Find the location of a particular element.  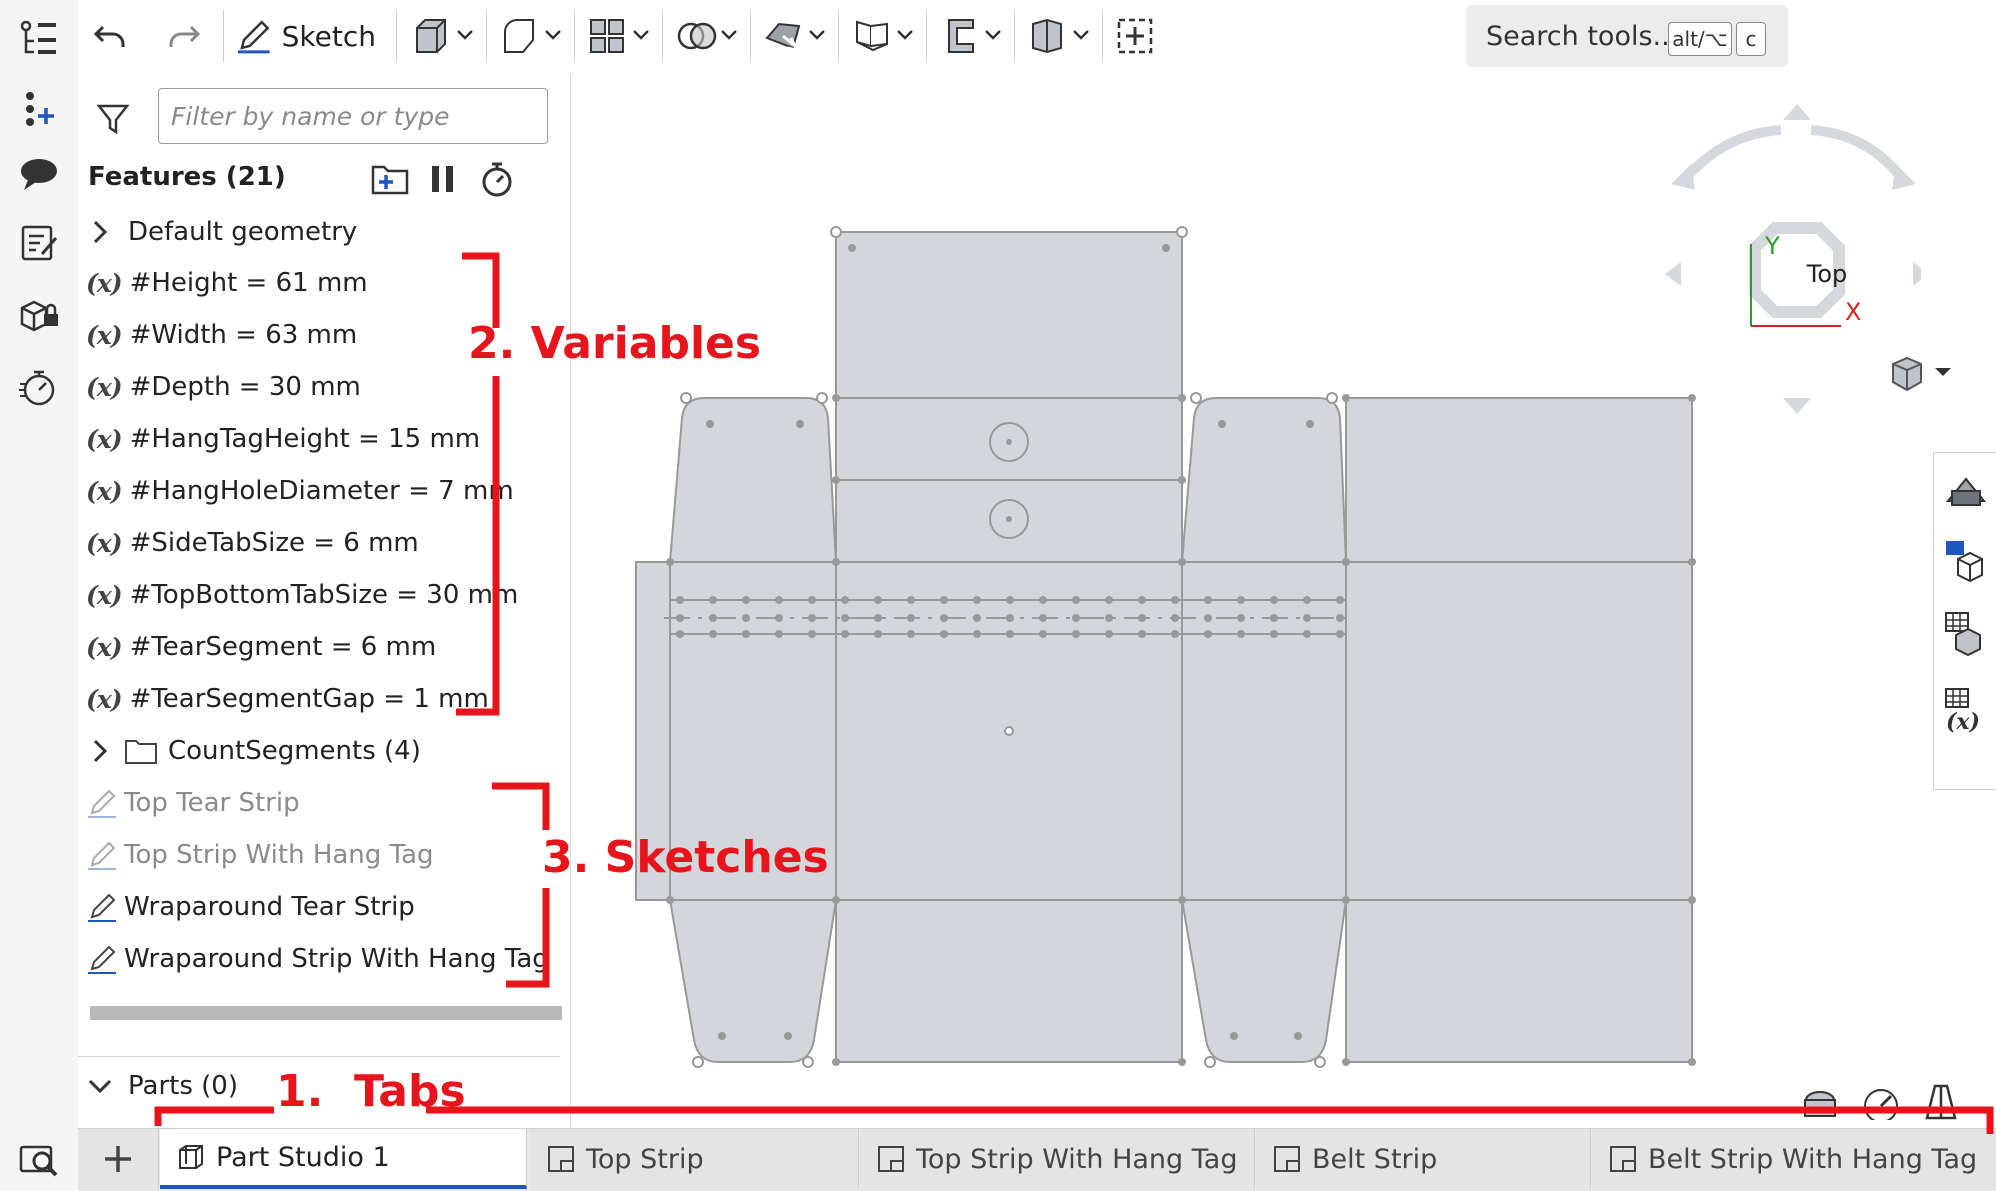

undo-icon is located at coordinates (110, 36).